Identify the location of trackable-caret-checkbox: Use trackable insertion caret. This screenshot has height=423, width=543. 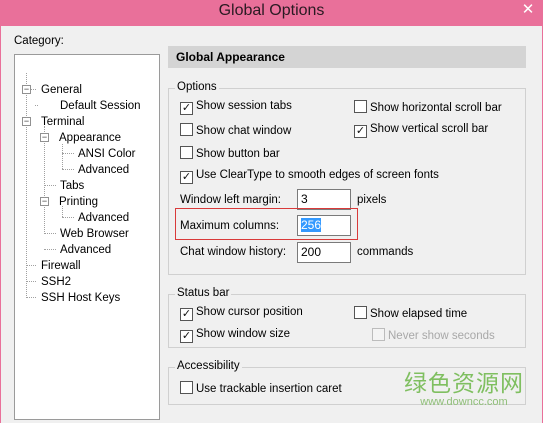
(261, 388).